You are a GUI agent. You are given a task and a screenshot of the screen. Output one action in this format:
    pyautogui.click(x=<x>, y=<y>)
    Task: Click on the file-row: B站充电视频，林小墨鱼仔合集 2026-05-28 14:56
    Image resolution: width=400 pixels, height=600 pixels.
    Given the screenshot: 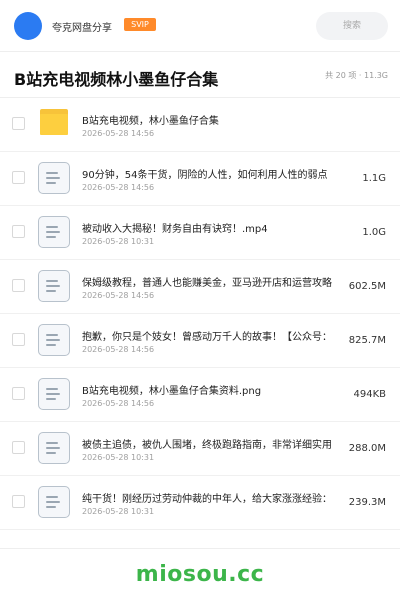 What is the action you would take?
    pyautogui.click(x=200, y=125)
    